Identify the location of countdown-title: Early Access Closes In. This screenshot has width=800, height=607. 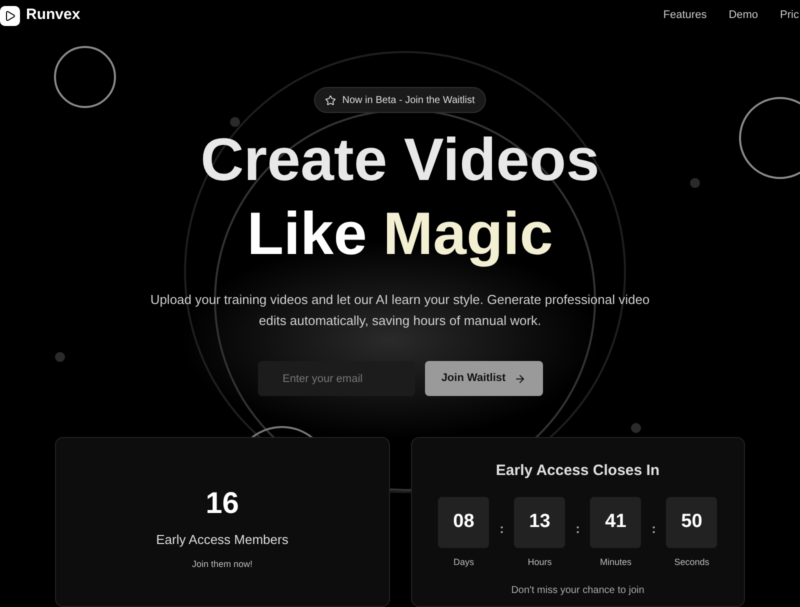
(578, 471).